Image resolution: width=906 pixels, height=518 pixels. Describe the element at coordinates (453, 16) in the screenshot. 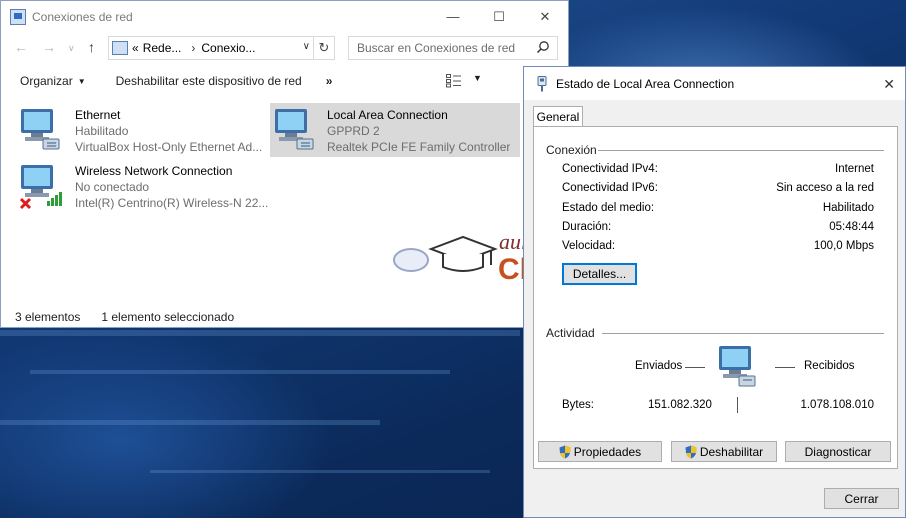

I see `minimize-button: —` at that location.